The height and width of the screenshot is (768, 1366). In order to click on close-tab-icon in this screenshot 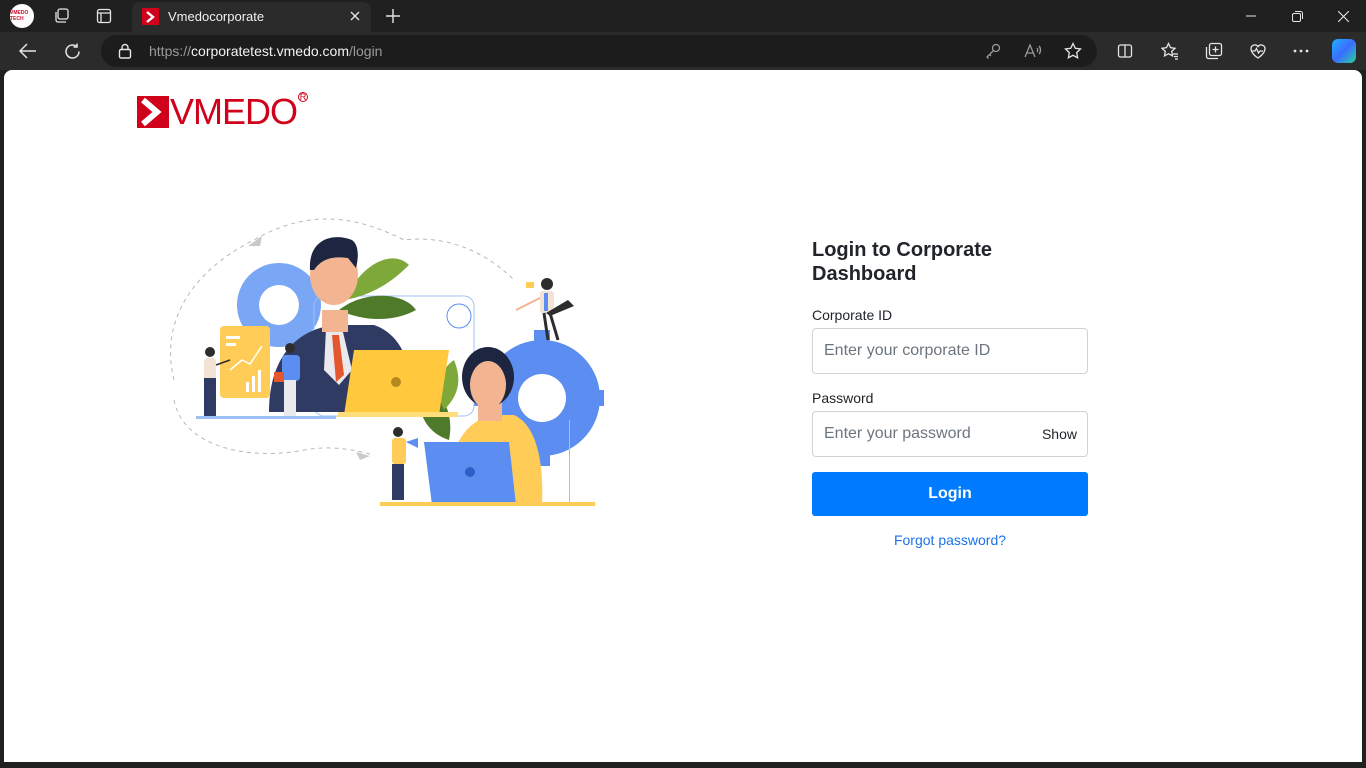, I will do `click(355, 16)`.